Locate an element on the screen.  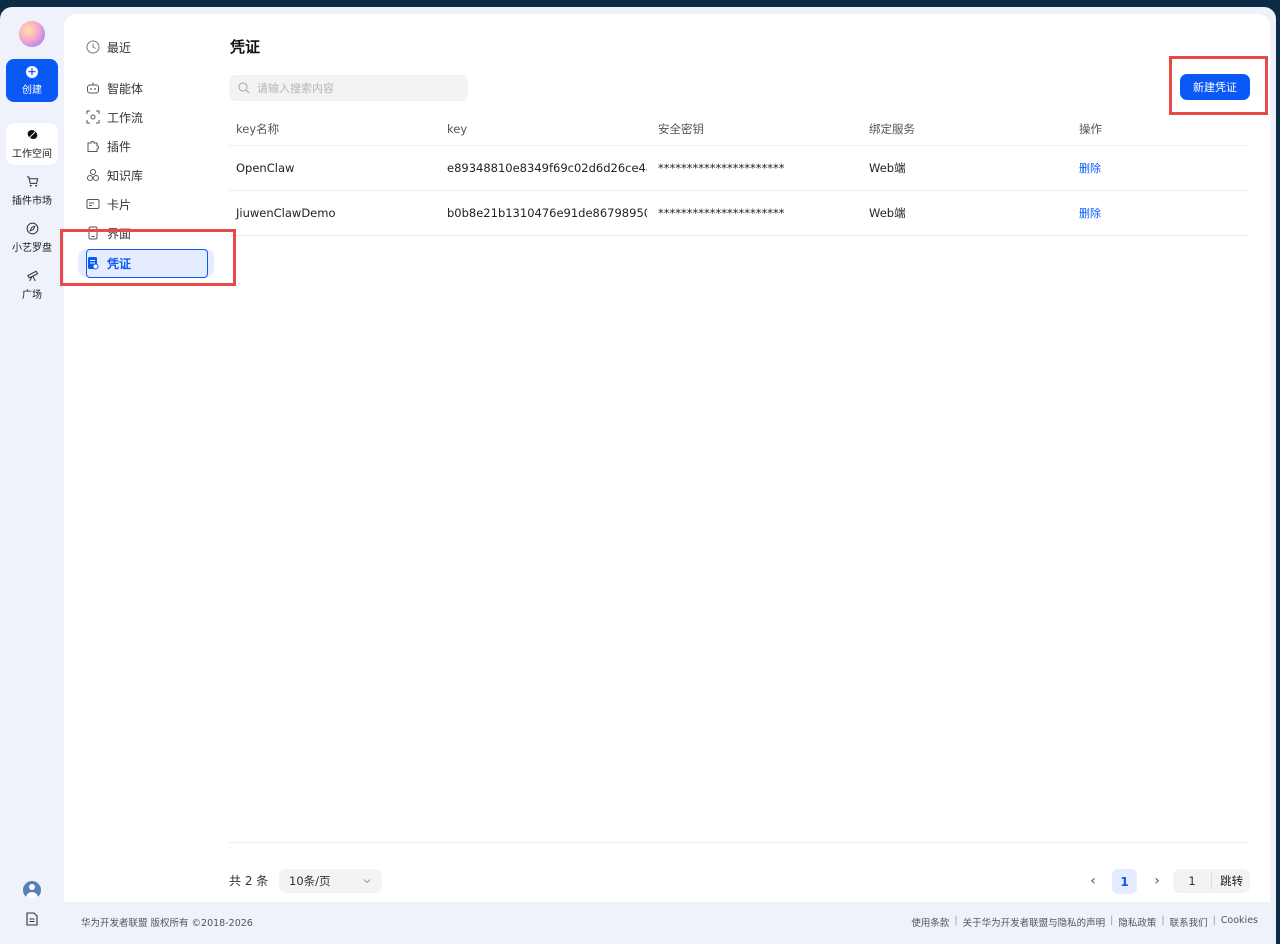
subnav-label: 智能体 is located at coordinates (125, 88).